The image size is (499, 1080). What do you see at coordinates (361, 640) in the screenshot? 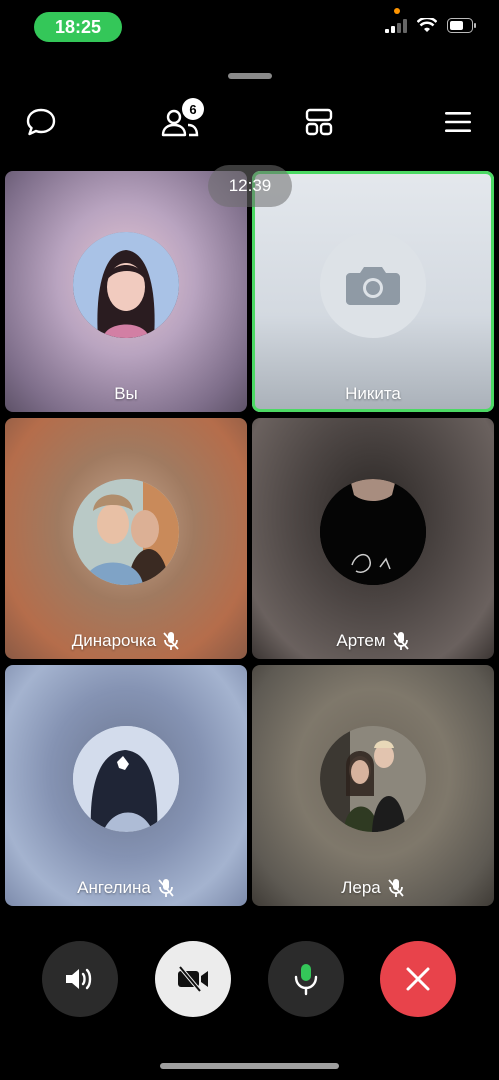
I see `participant-name-label: Артем` at bounding box center [361, 640].